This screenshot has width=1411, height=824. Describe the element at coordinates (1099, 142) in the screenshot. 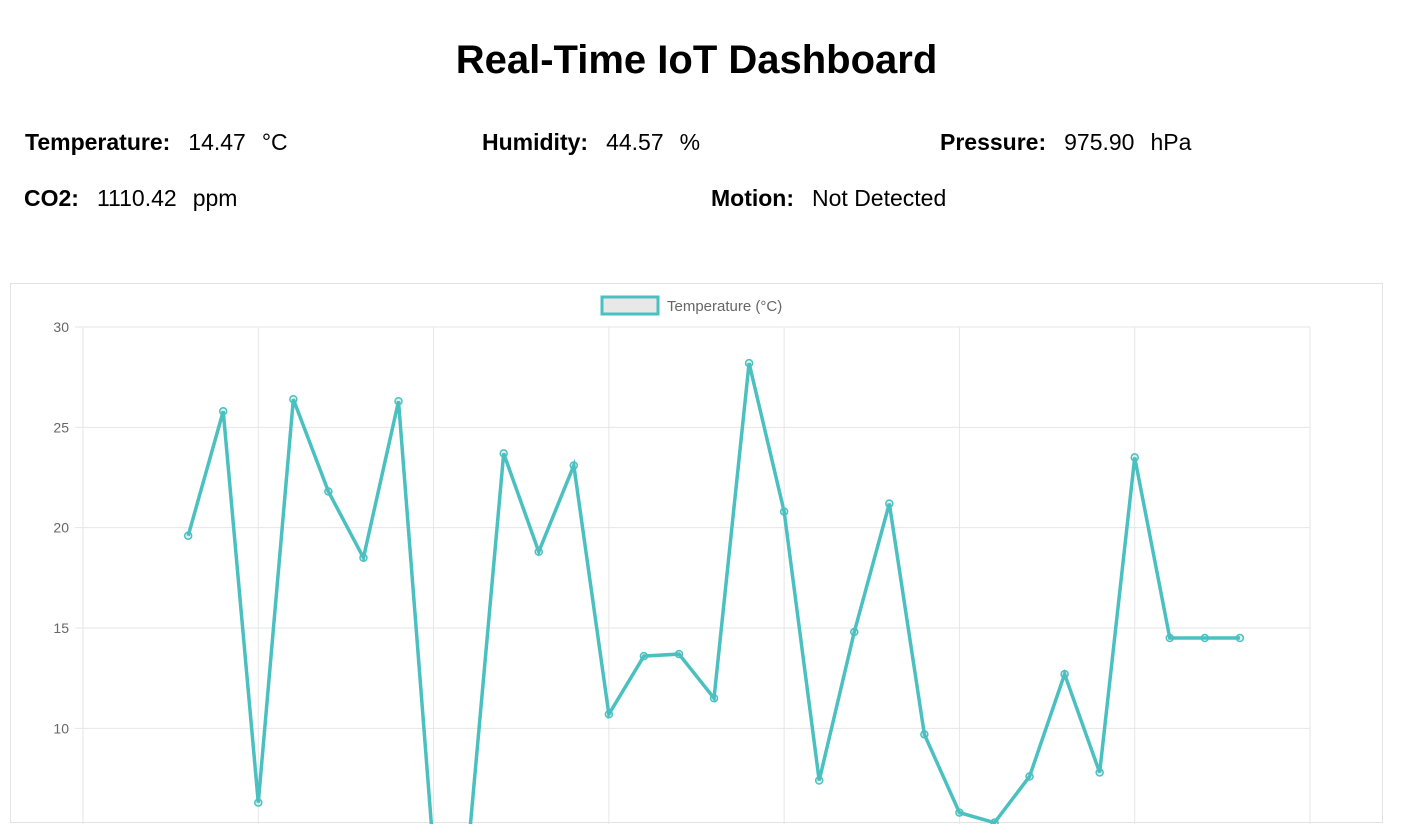

I see `pressure-value: 975.90` at that location.